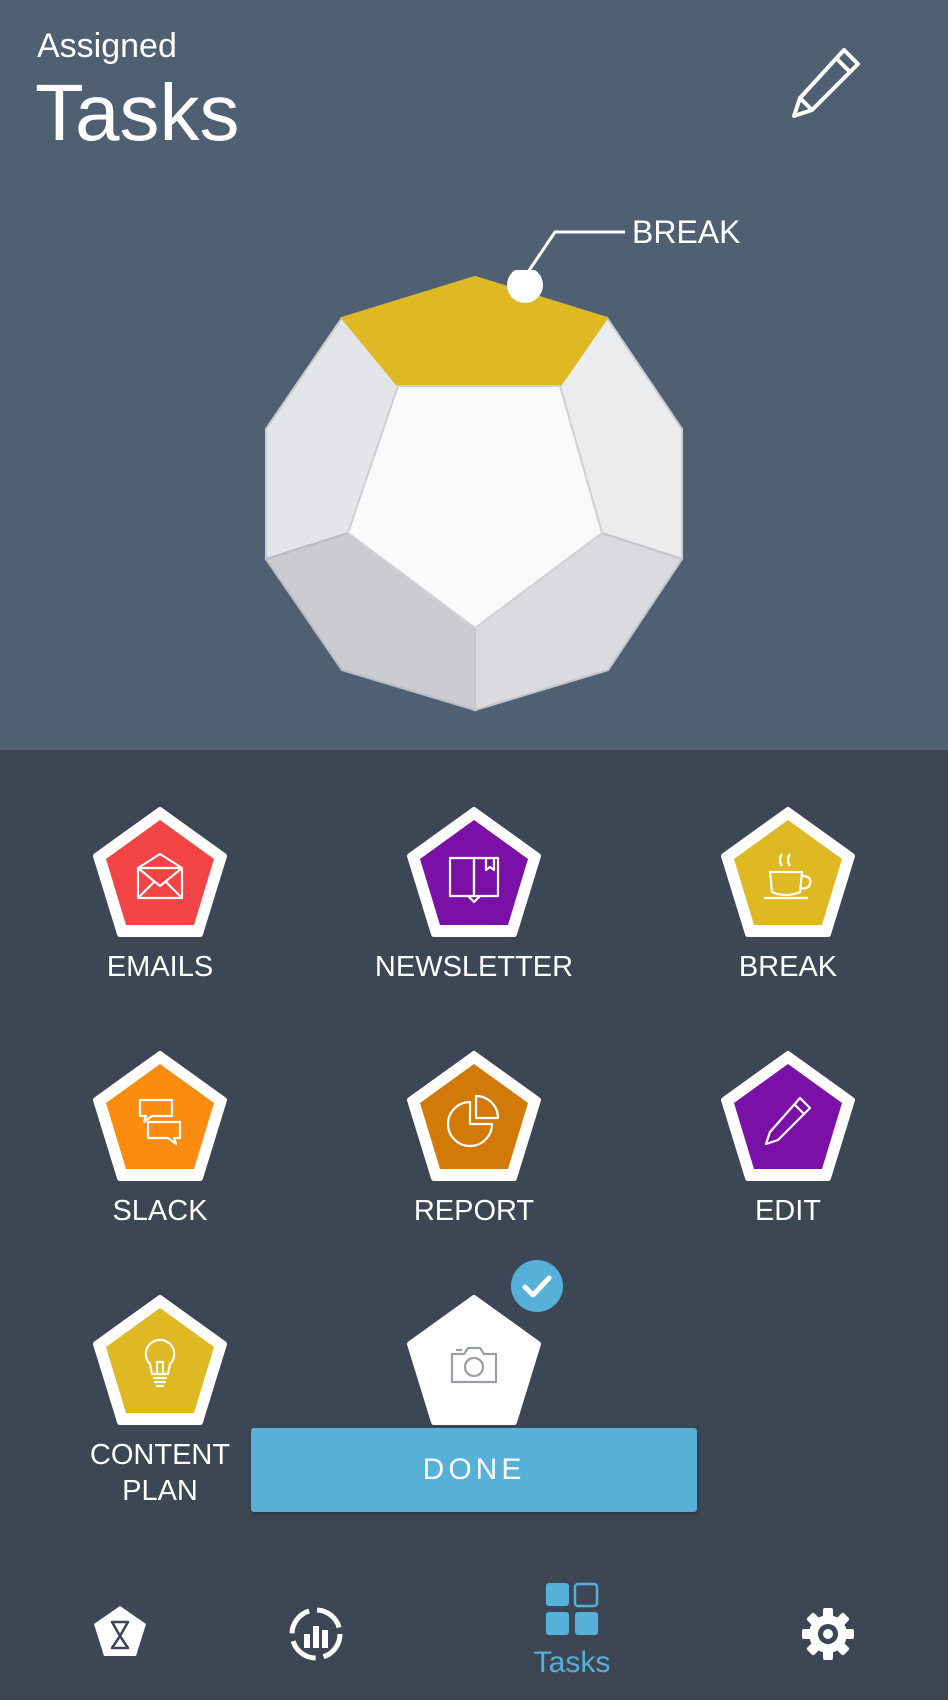 The width and height of the screenshot is (948, 1700). What do you see at coordinates (160, 914) in the screenshot?
I see `task-emails: EMAILS` at bounding box center [160, 914].